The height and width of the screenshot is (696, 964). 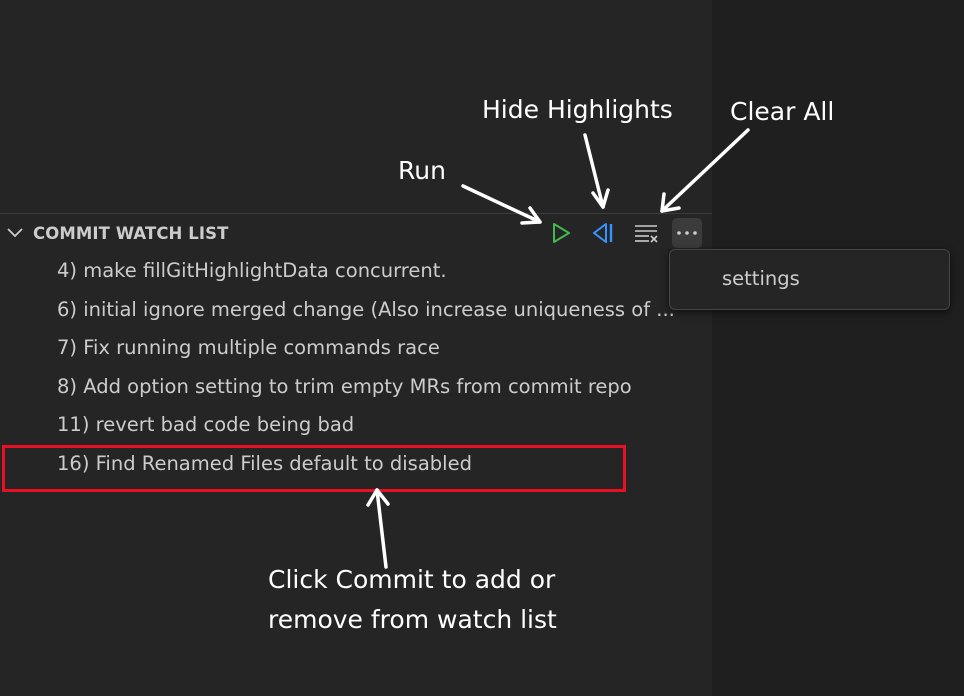 I want to click on clear-list-icon, so click(x=646, y=234).